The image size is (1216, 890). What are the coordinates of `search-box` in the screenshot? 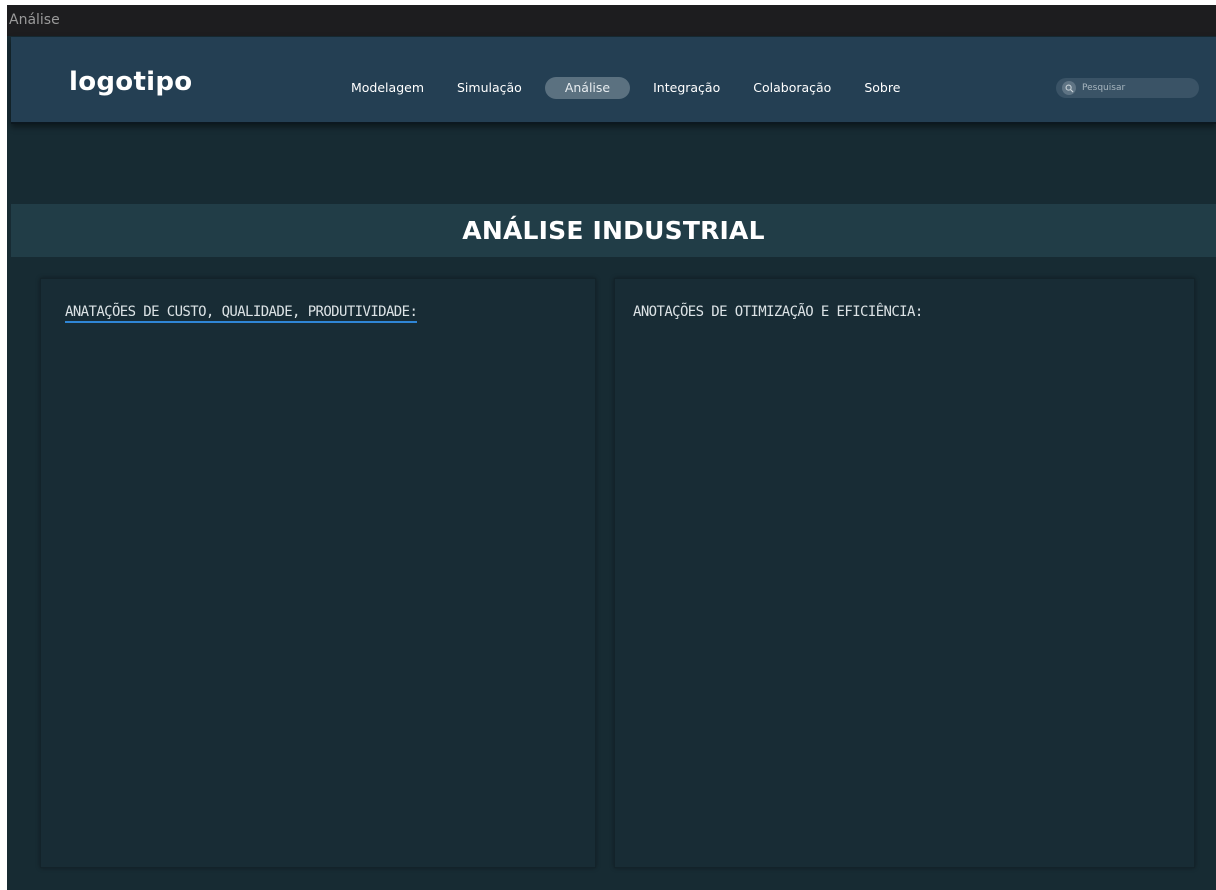 It's located at (1127, 88).